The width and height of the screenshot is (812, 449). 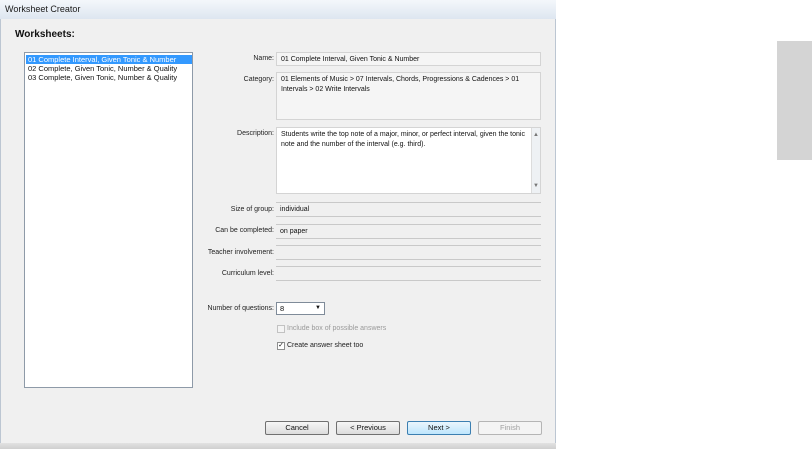 I want to click on finish-button: Finish, so click(x=510, y=428).